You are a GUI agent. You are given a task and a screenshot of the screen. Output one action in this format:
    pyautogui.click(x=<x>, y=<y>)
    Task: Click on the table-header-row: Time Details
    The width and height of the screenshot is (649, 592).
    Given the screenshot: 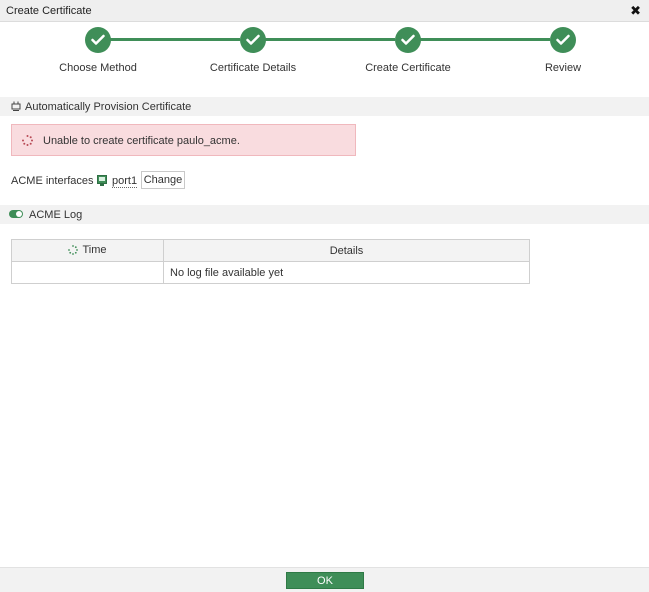 What is the action you would take?
    pyautogui.click(x=270, y=250)
    